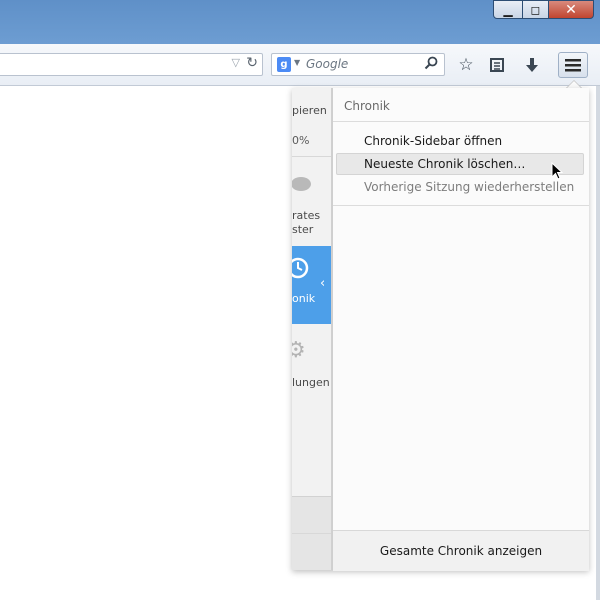  What do you see at coordinates (131, 64) in the screenshot?
I see `url-bar: ▽ ↻` at bounding box center [131, 64].